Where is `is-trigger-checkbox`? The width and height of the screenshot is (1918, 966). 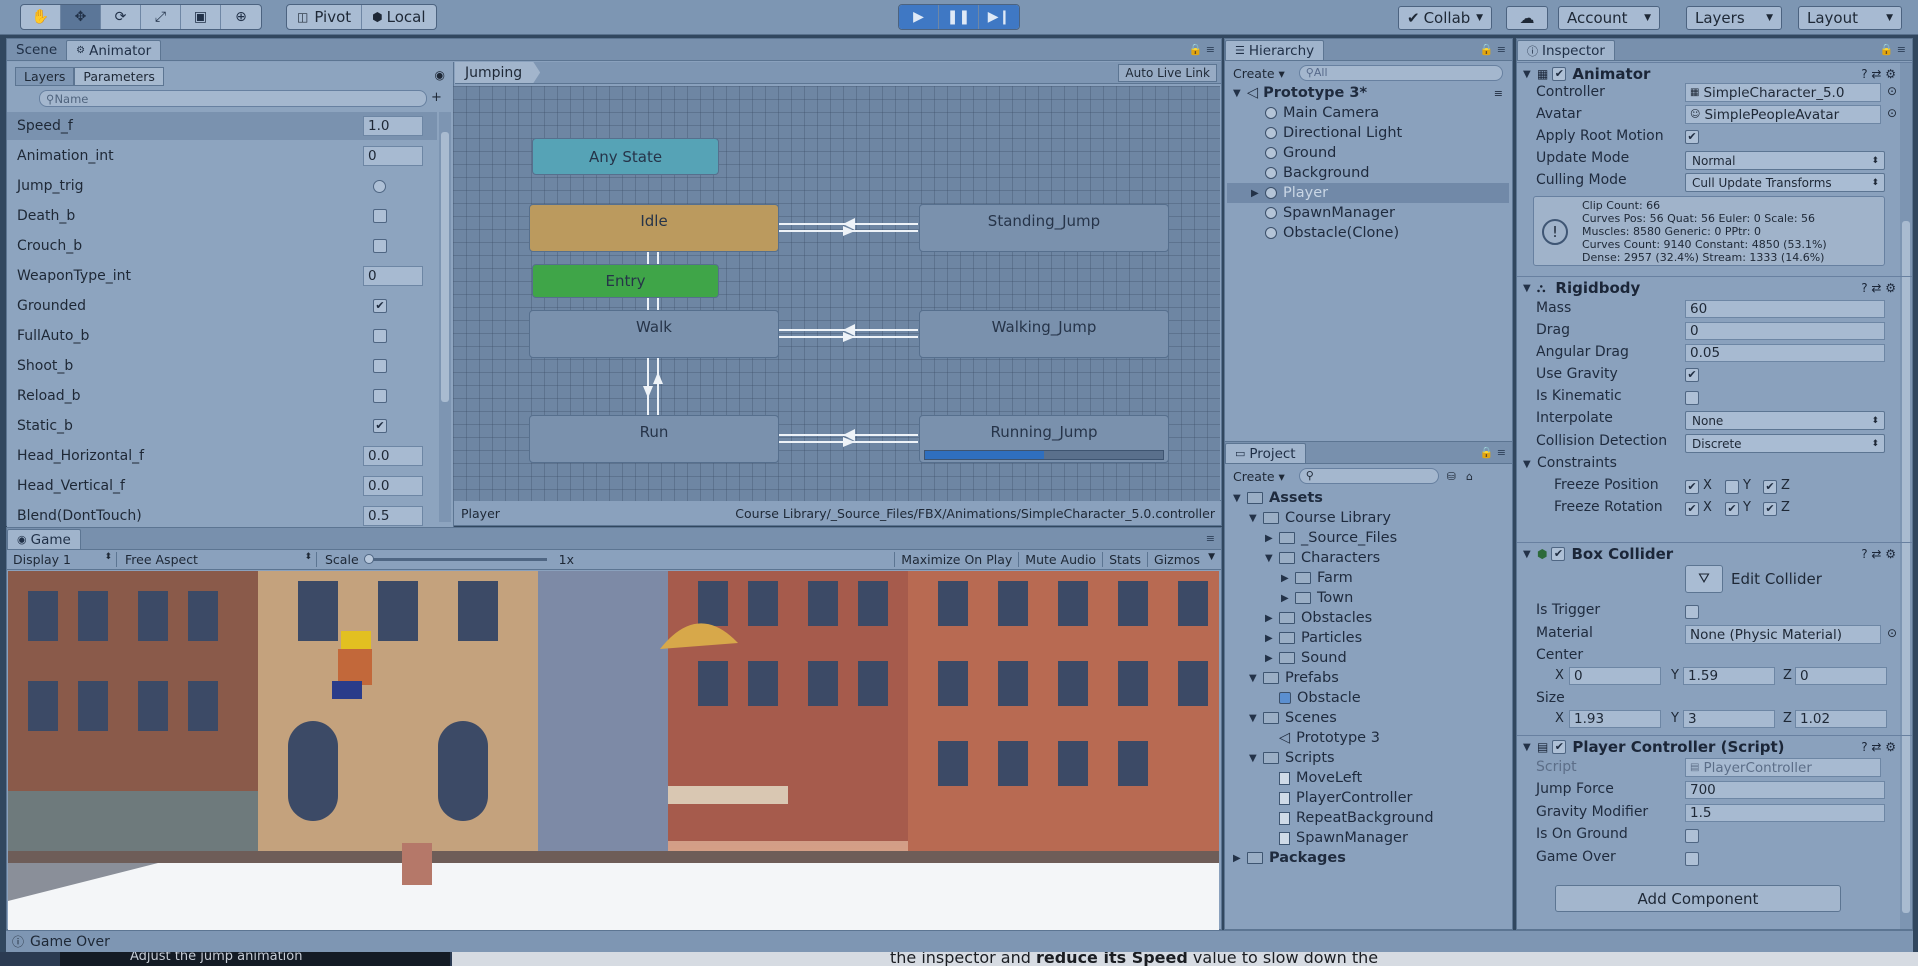
is-trigger-checkbox is located at coordinates (1692, 612).